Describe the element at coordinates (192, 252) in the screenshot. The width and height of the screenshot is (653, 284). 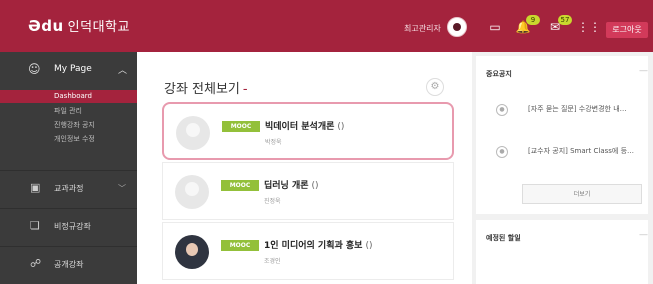
I see `instructor-photo` at that location.